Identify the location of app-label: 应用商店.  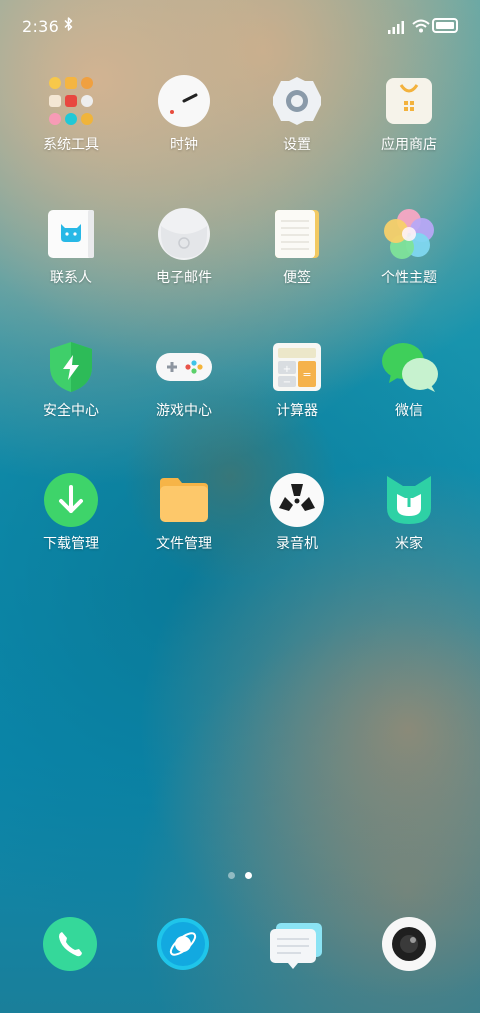
(409, 145).